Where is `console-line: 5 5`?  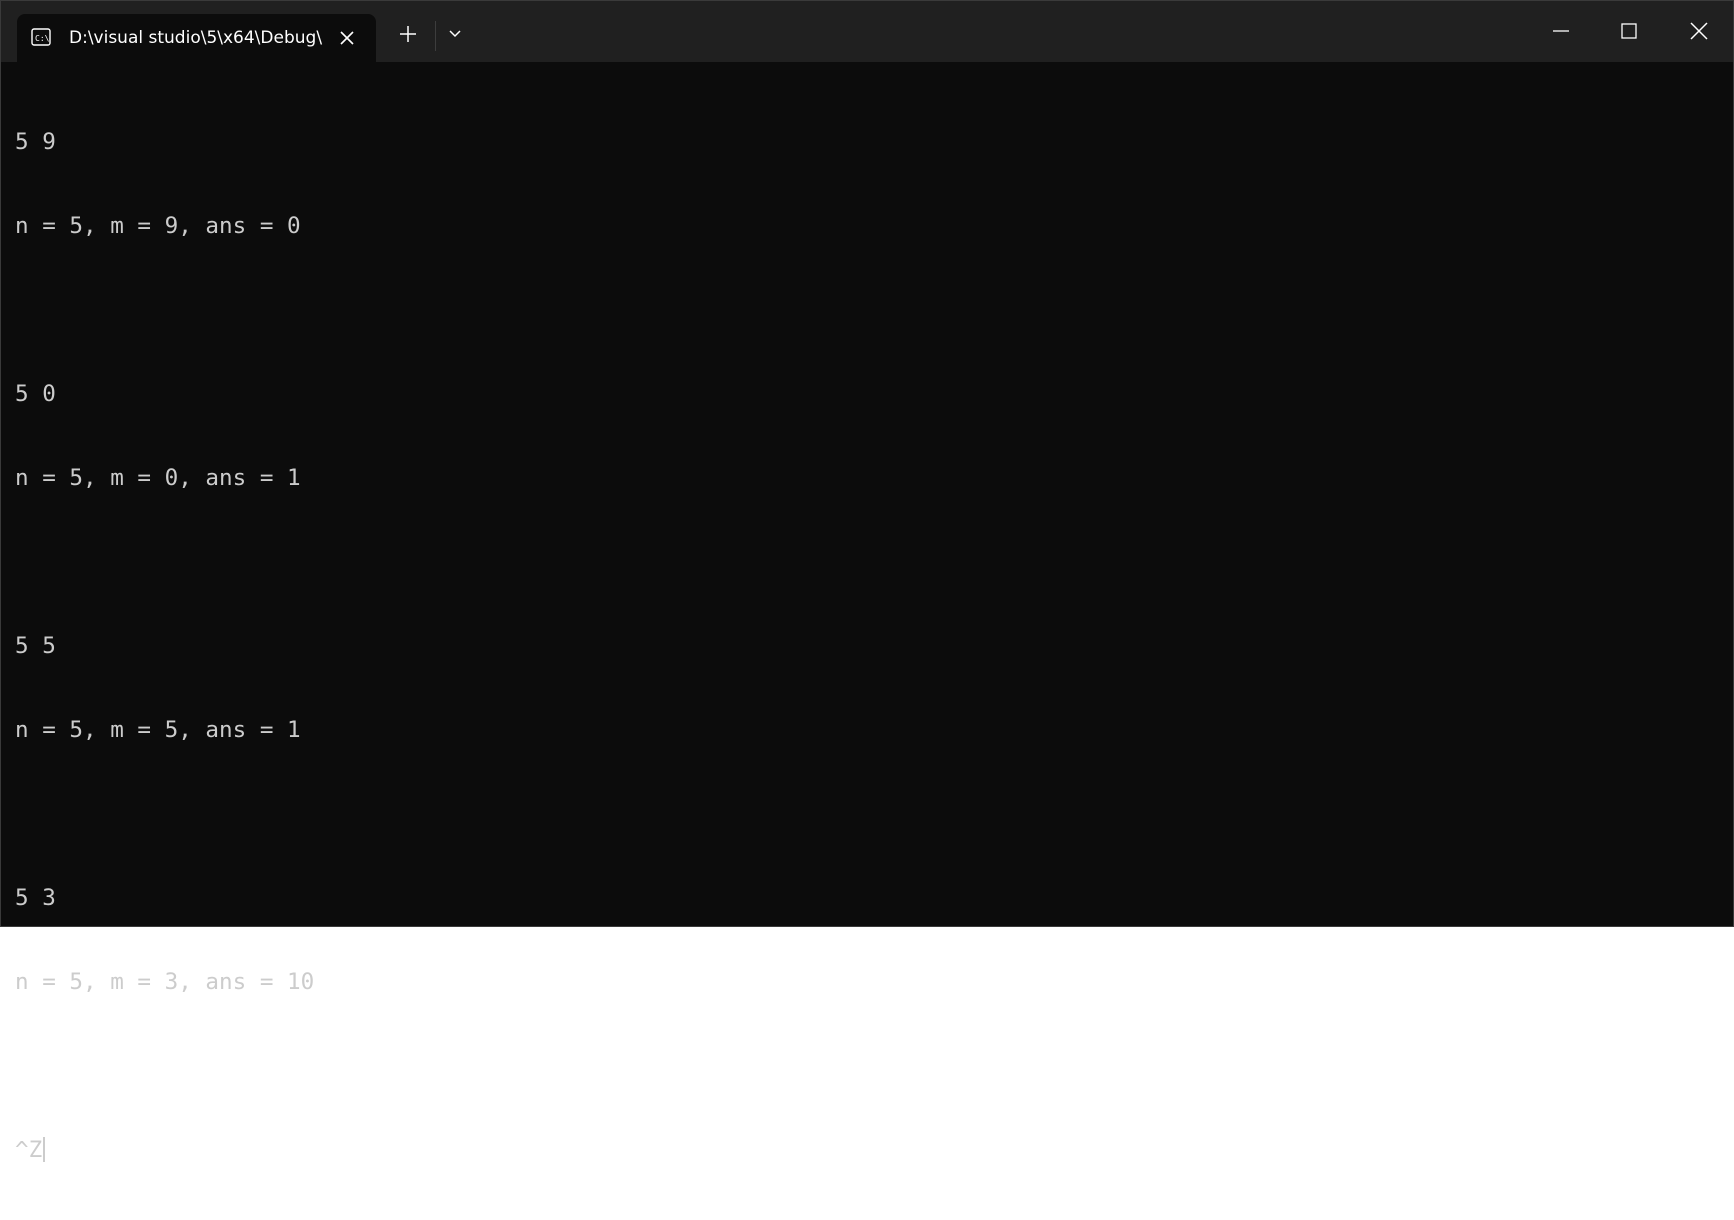 console-line: 5 5 is located at coordinates (35, 646).